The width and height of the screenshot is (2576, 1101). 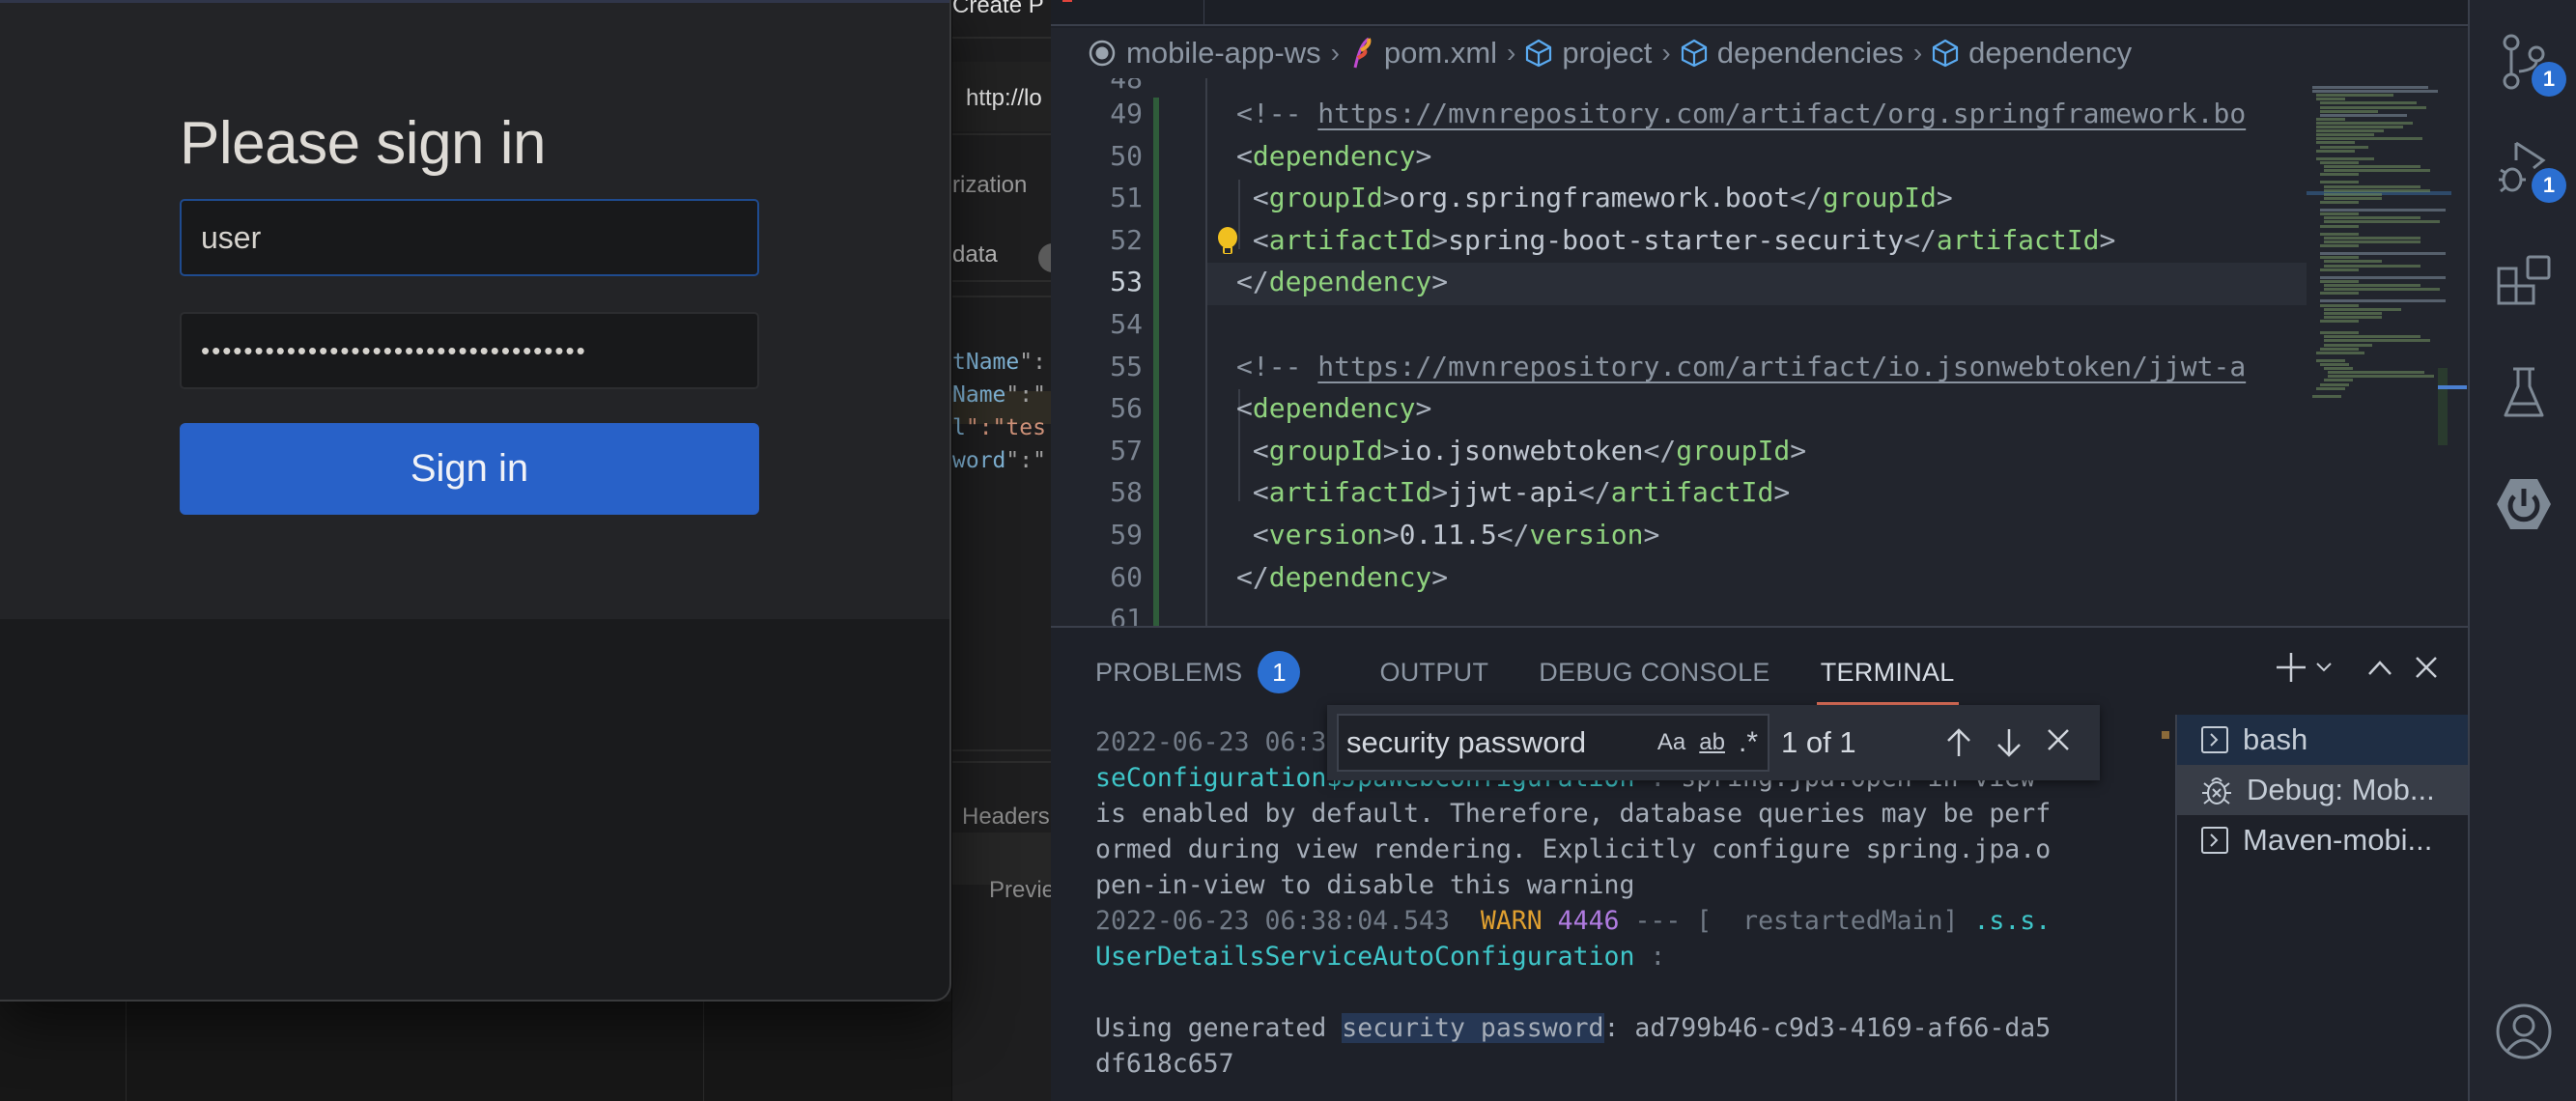 What do you see at coordinates (2524, 1031) in the screenshot?
I see `activity-accounts` at bounding box center [2524, 1031].